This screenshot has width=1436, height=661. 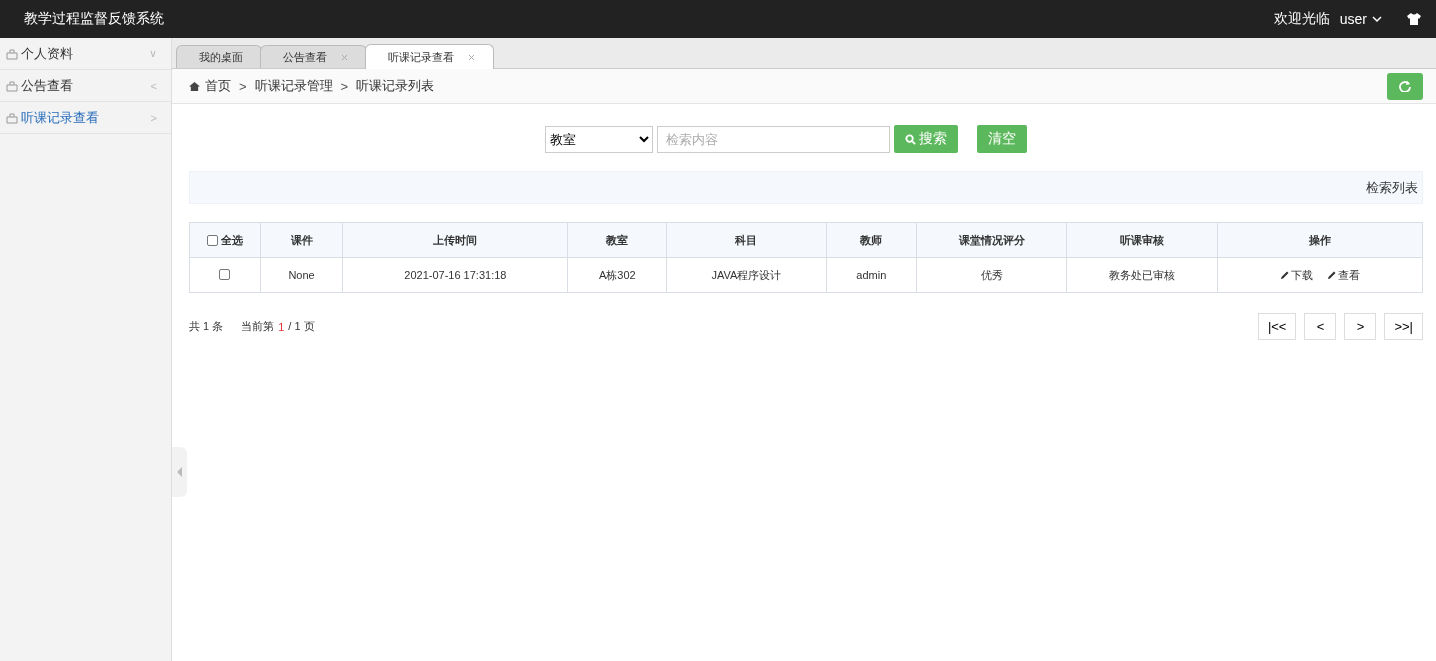 What do you see at coordinates (194, 86) in the screenshot?
I see `home-icon` at bounding box center [194, 86].